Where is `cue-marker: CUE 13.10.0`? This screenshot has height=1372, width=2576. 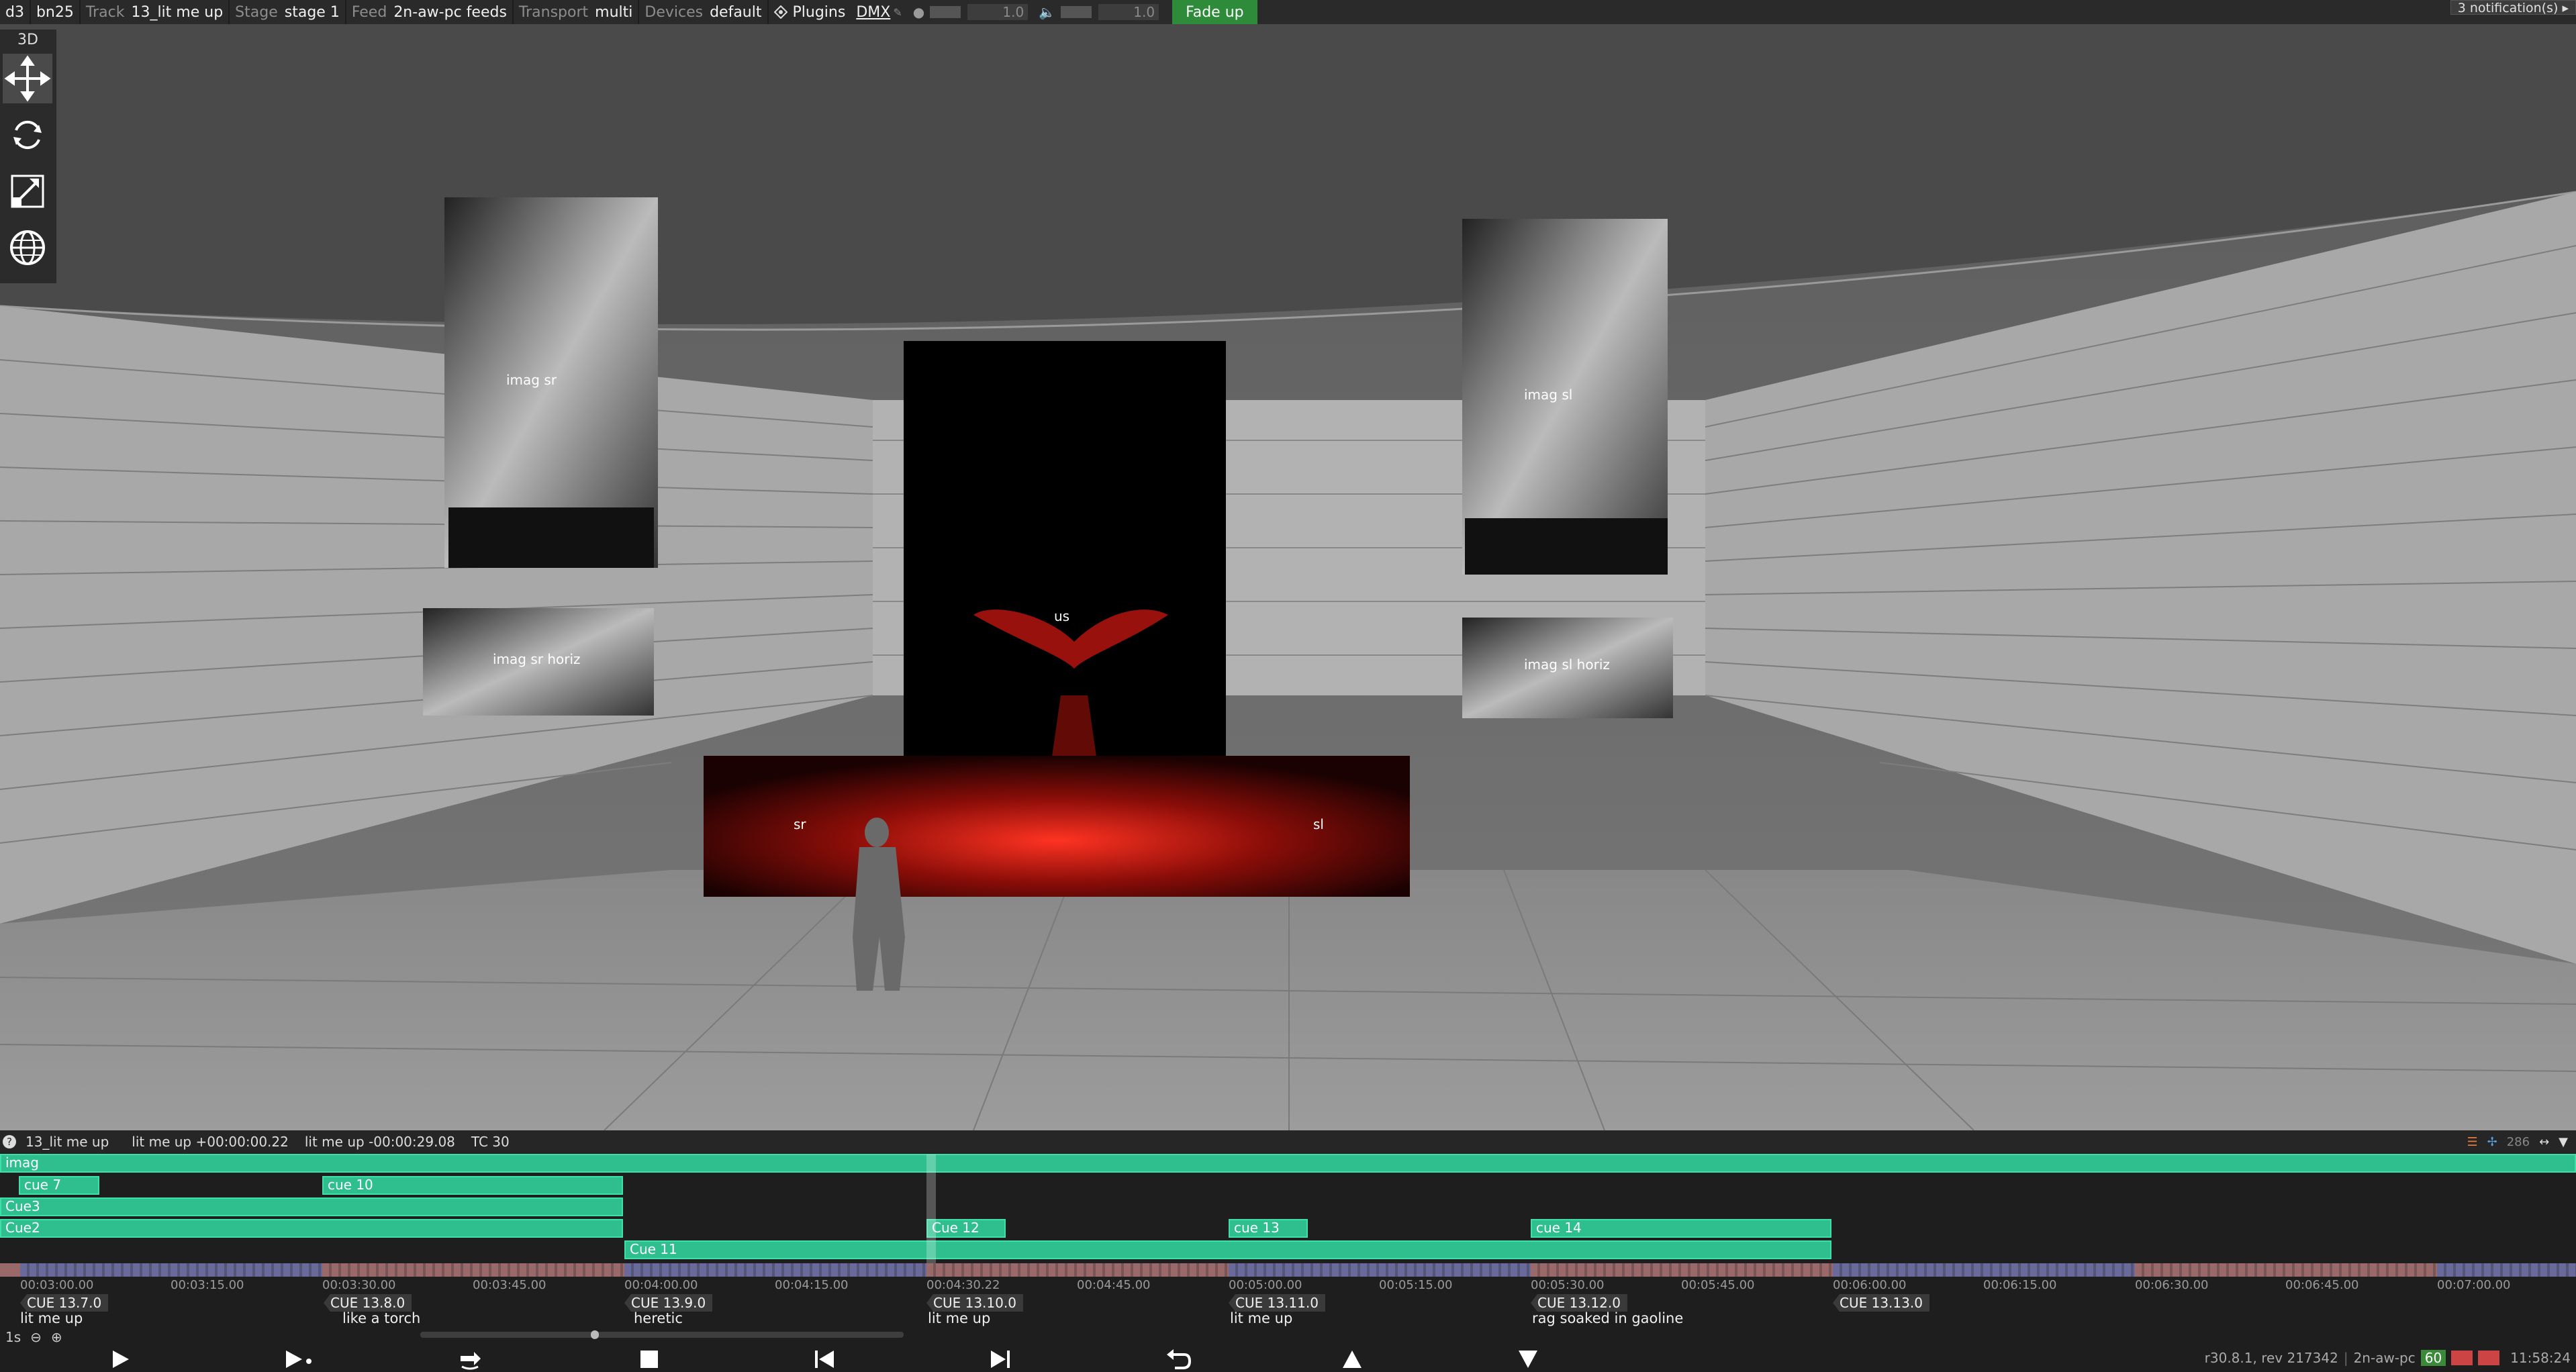 cue-marker: CUE 13.10.0 is located at coordinates (975, 1303).